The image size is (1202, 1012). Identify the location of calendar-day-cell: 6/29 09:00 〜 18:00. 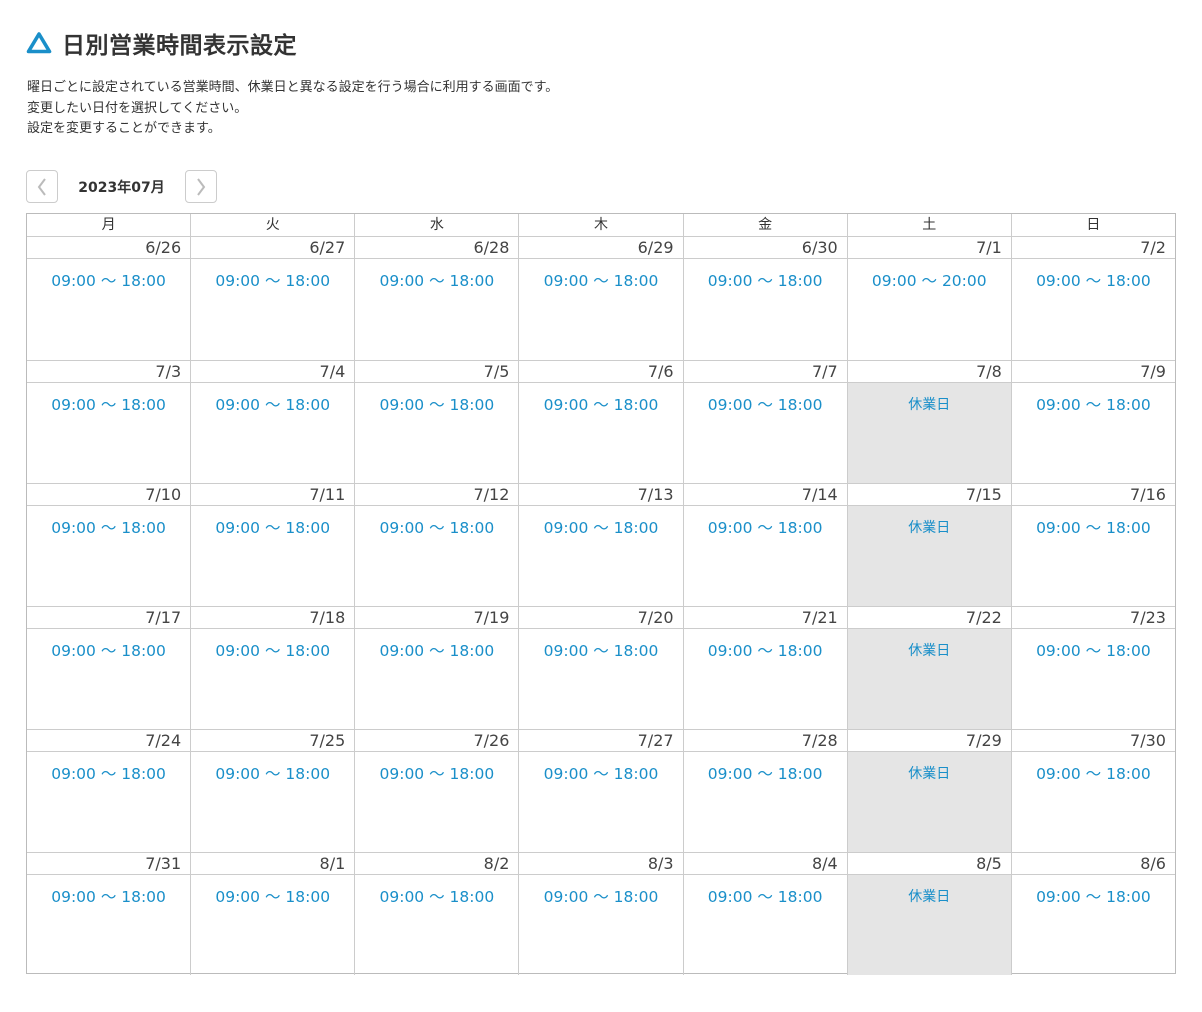
(600, 298).